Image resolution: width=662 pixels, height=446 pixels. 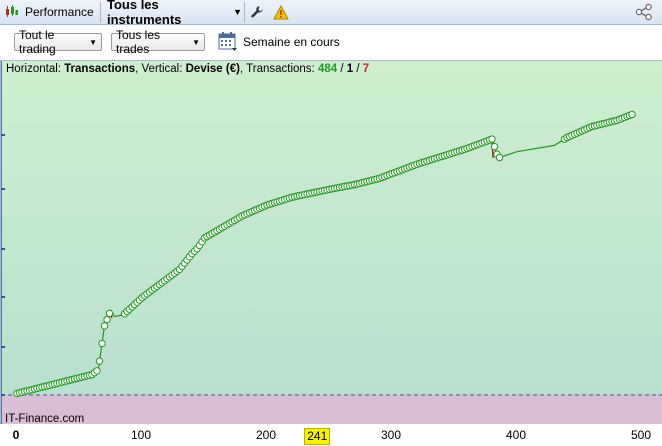 I want to click on transactions-total: 484, so click(x=327, y=69).